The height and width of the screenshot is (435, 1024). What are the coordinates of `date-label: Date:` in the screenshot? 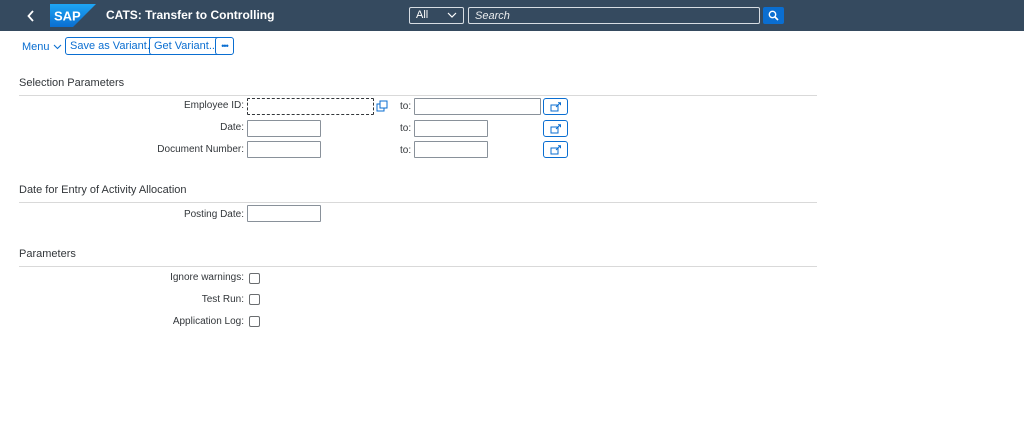 It's located at (232, 127).